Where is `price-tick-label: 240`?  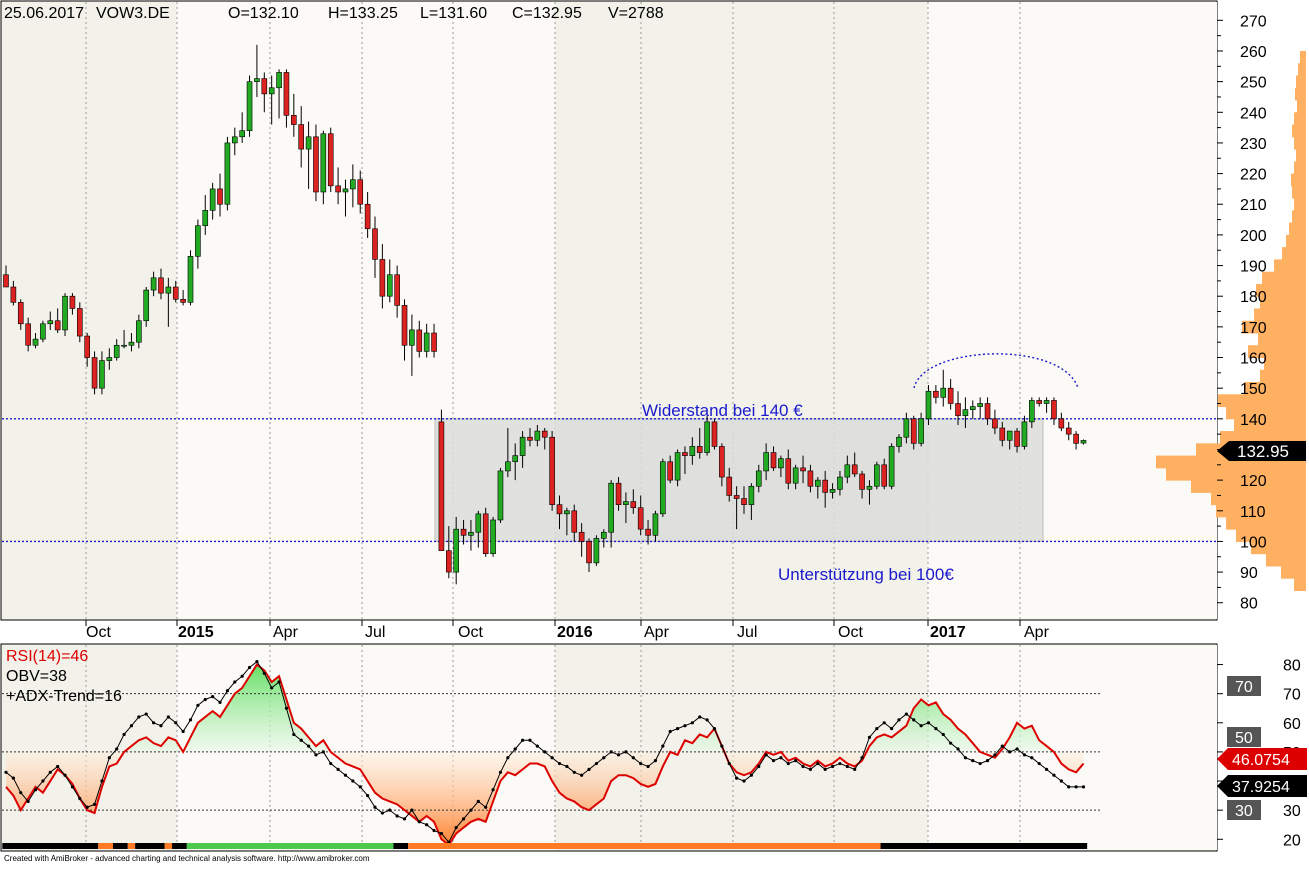
price-tick-label: 240 is located at coordinates (1253, 113).